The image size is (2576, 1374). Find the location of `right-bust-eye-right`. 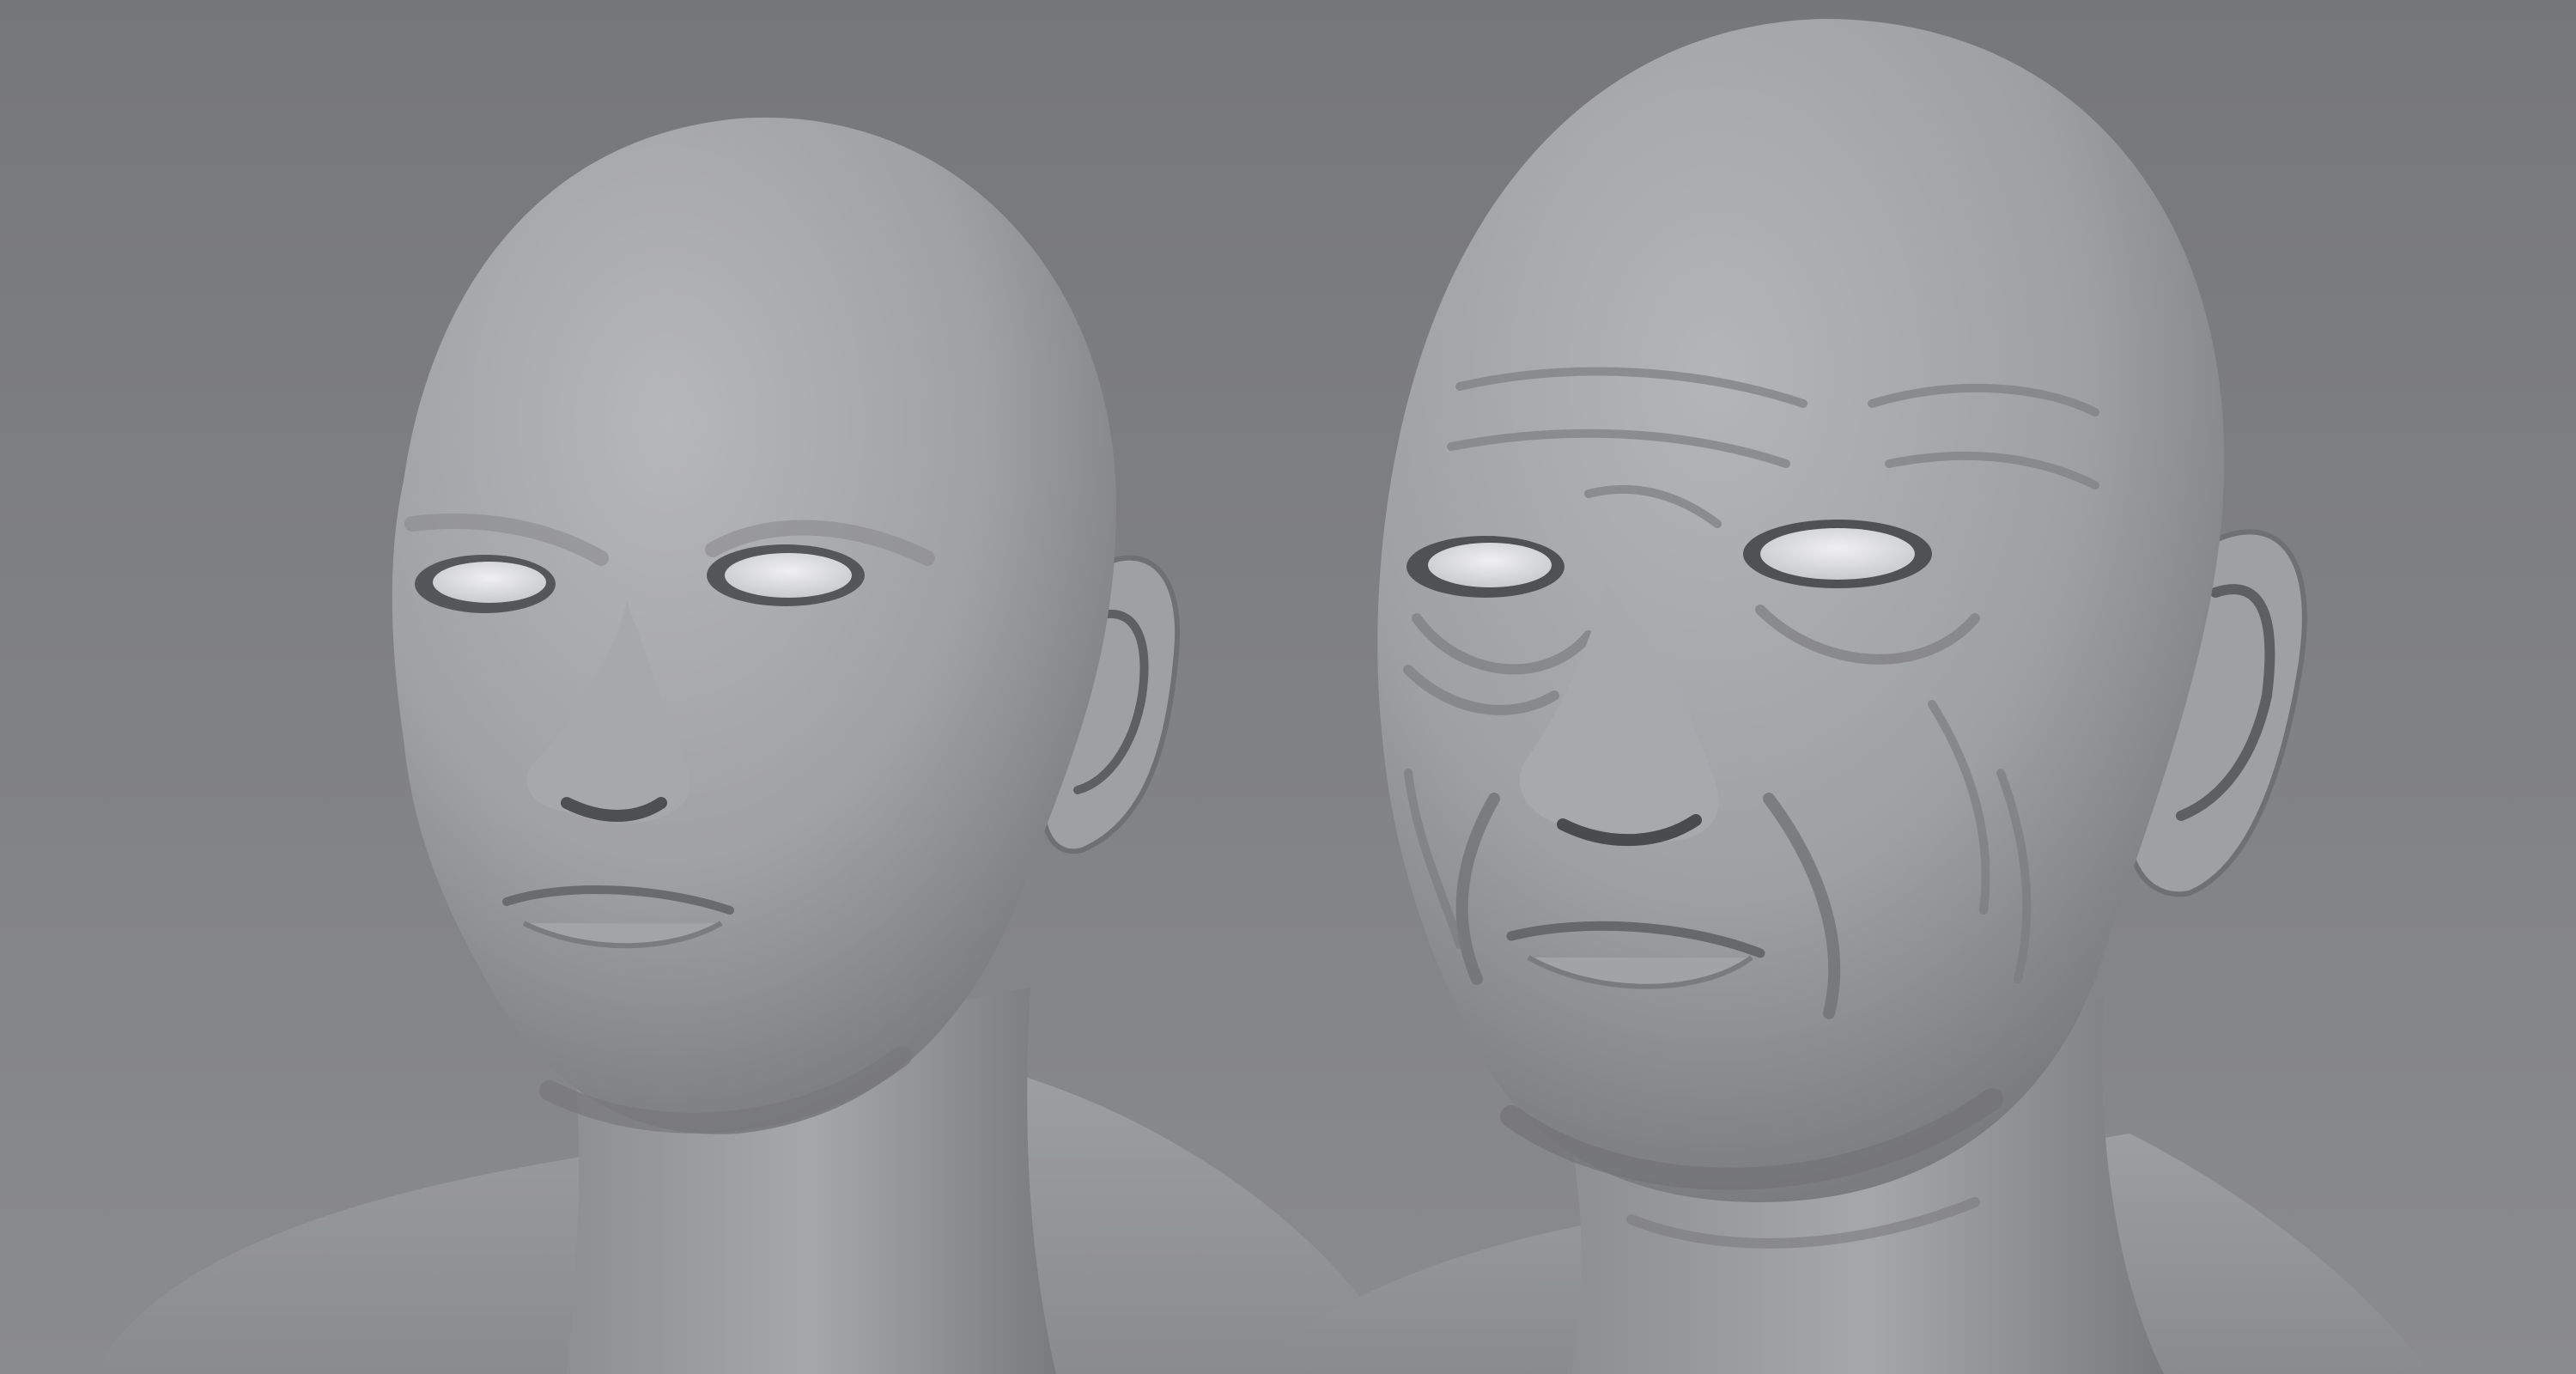

right-bust-eye-right is located at coordinates (1490, 565).